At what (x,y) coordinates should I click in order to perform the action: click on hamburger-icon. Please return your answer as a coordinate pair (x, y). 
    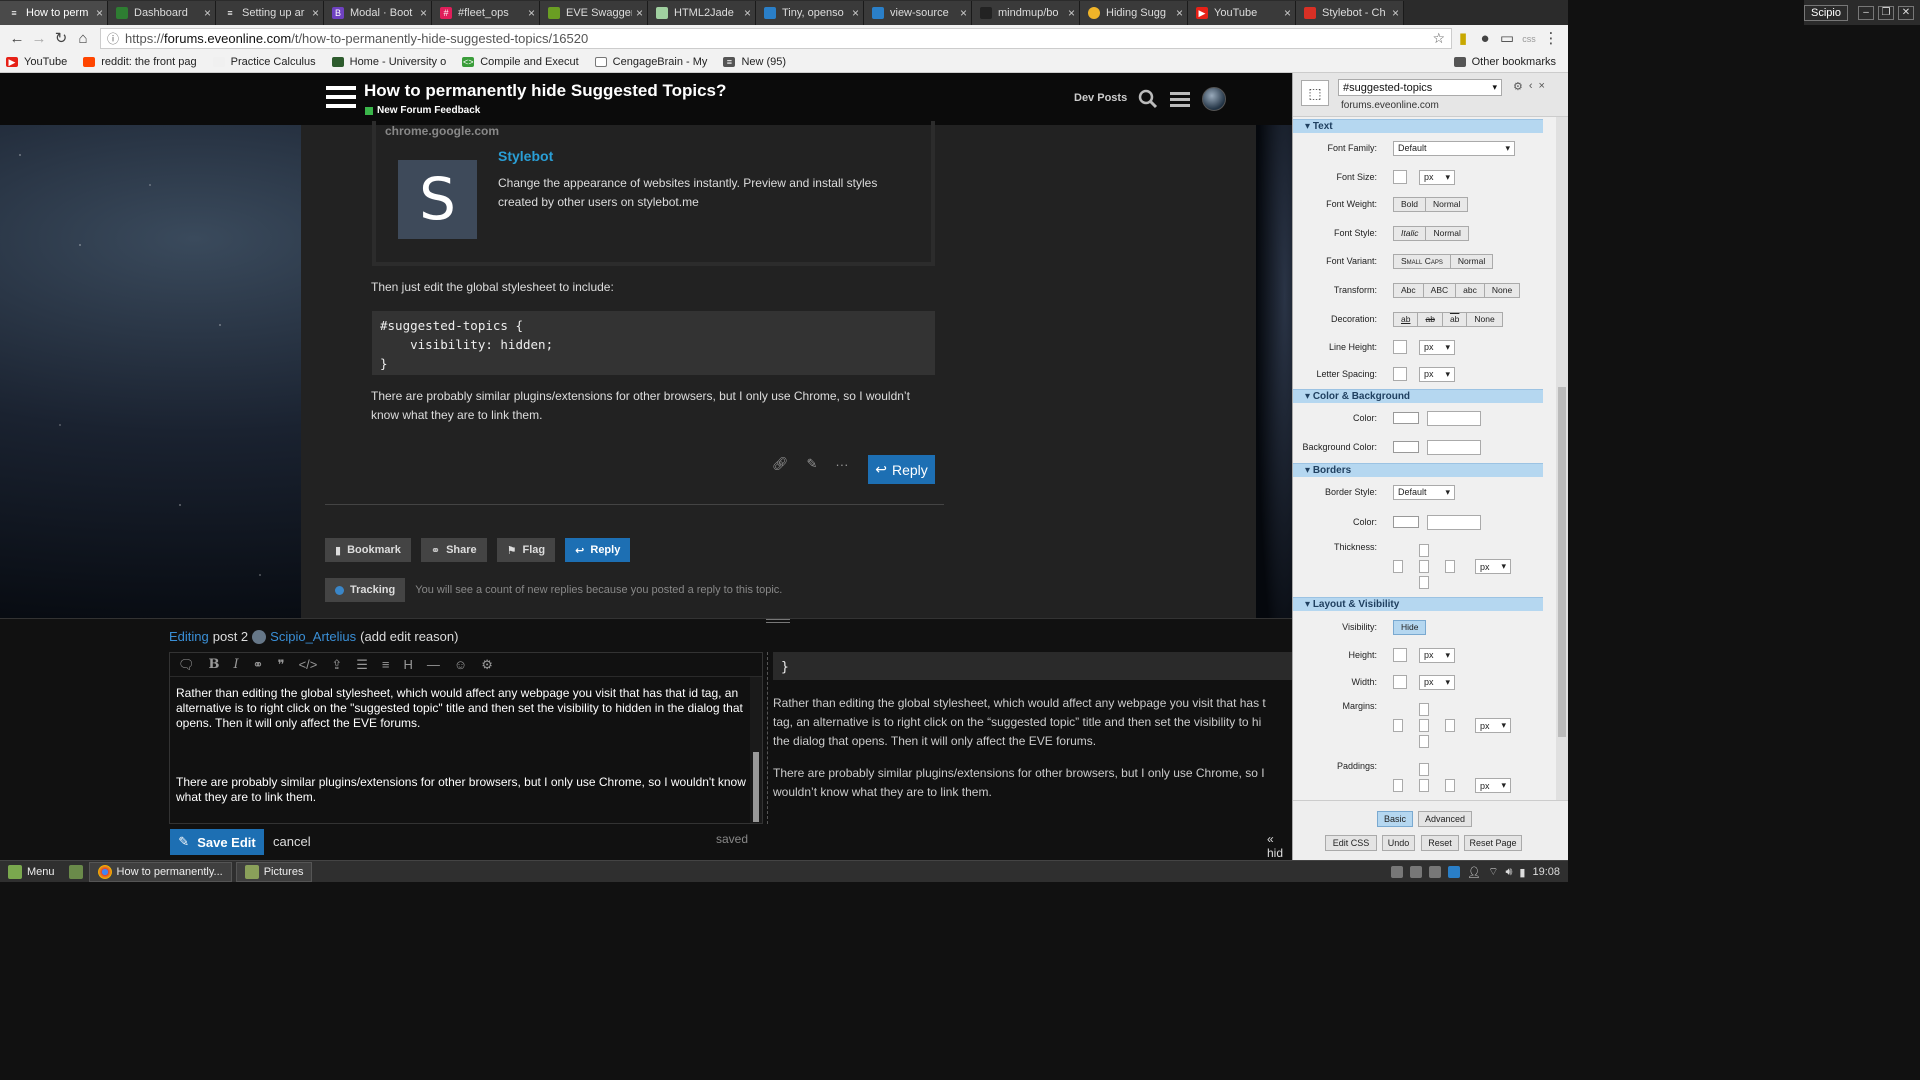
    Looking at the image, I should click on (1180, 99).